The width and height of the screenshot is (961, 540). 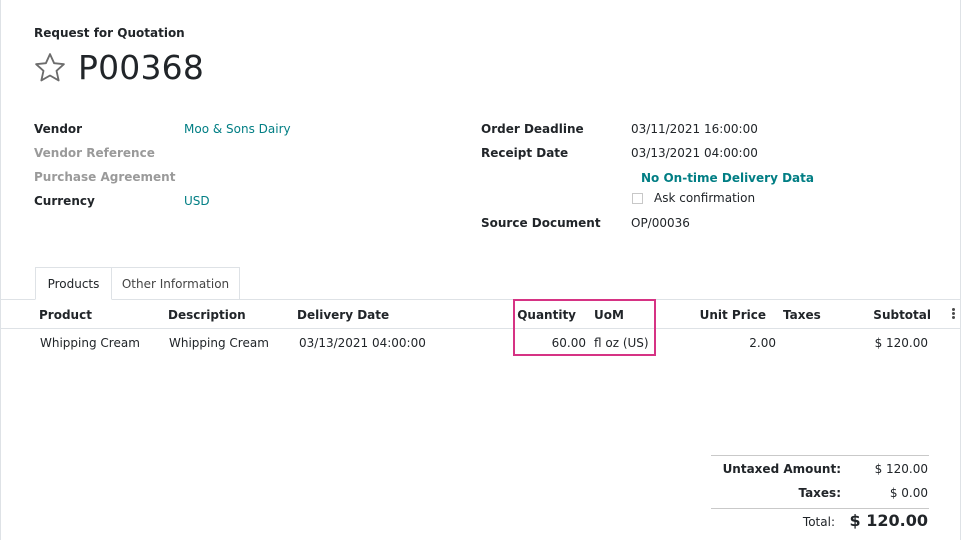 I want to click on purchase-agreement-field, so click(x=314, y=176).